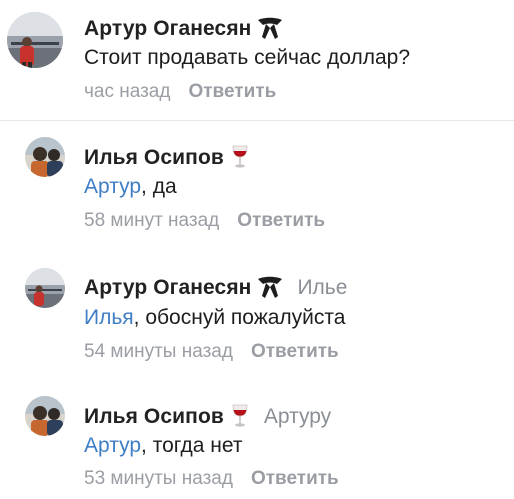 This screenshot has width=514, height=499. Describe the element at coordinates (127, 91) in the screenshot. I see `timestamp: час назад` at that location.